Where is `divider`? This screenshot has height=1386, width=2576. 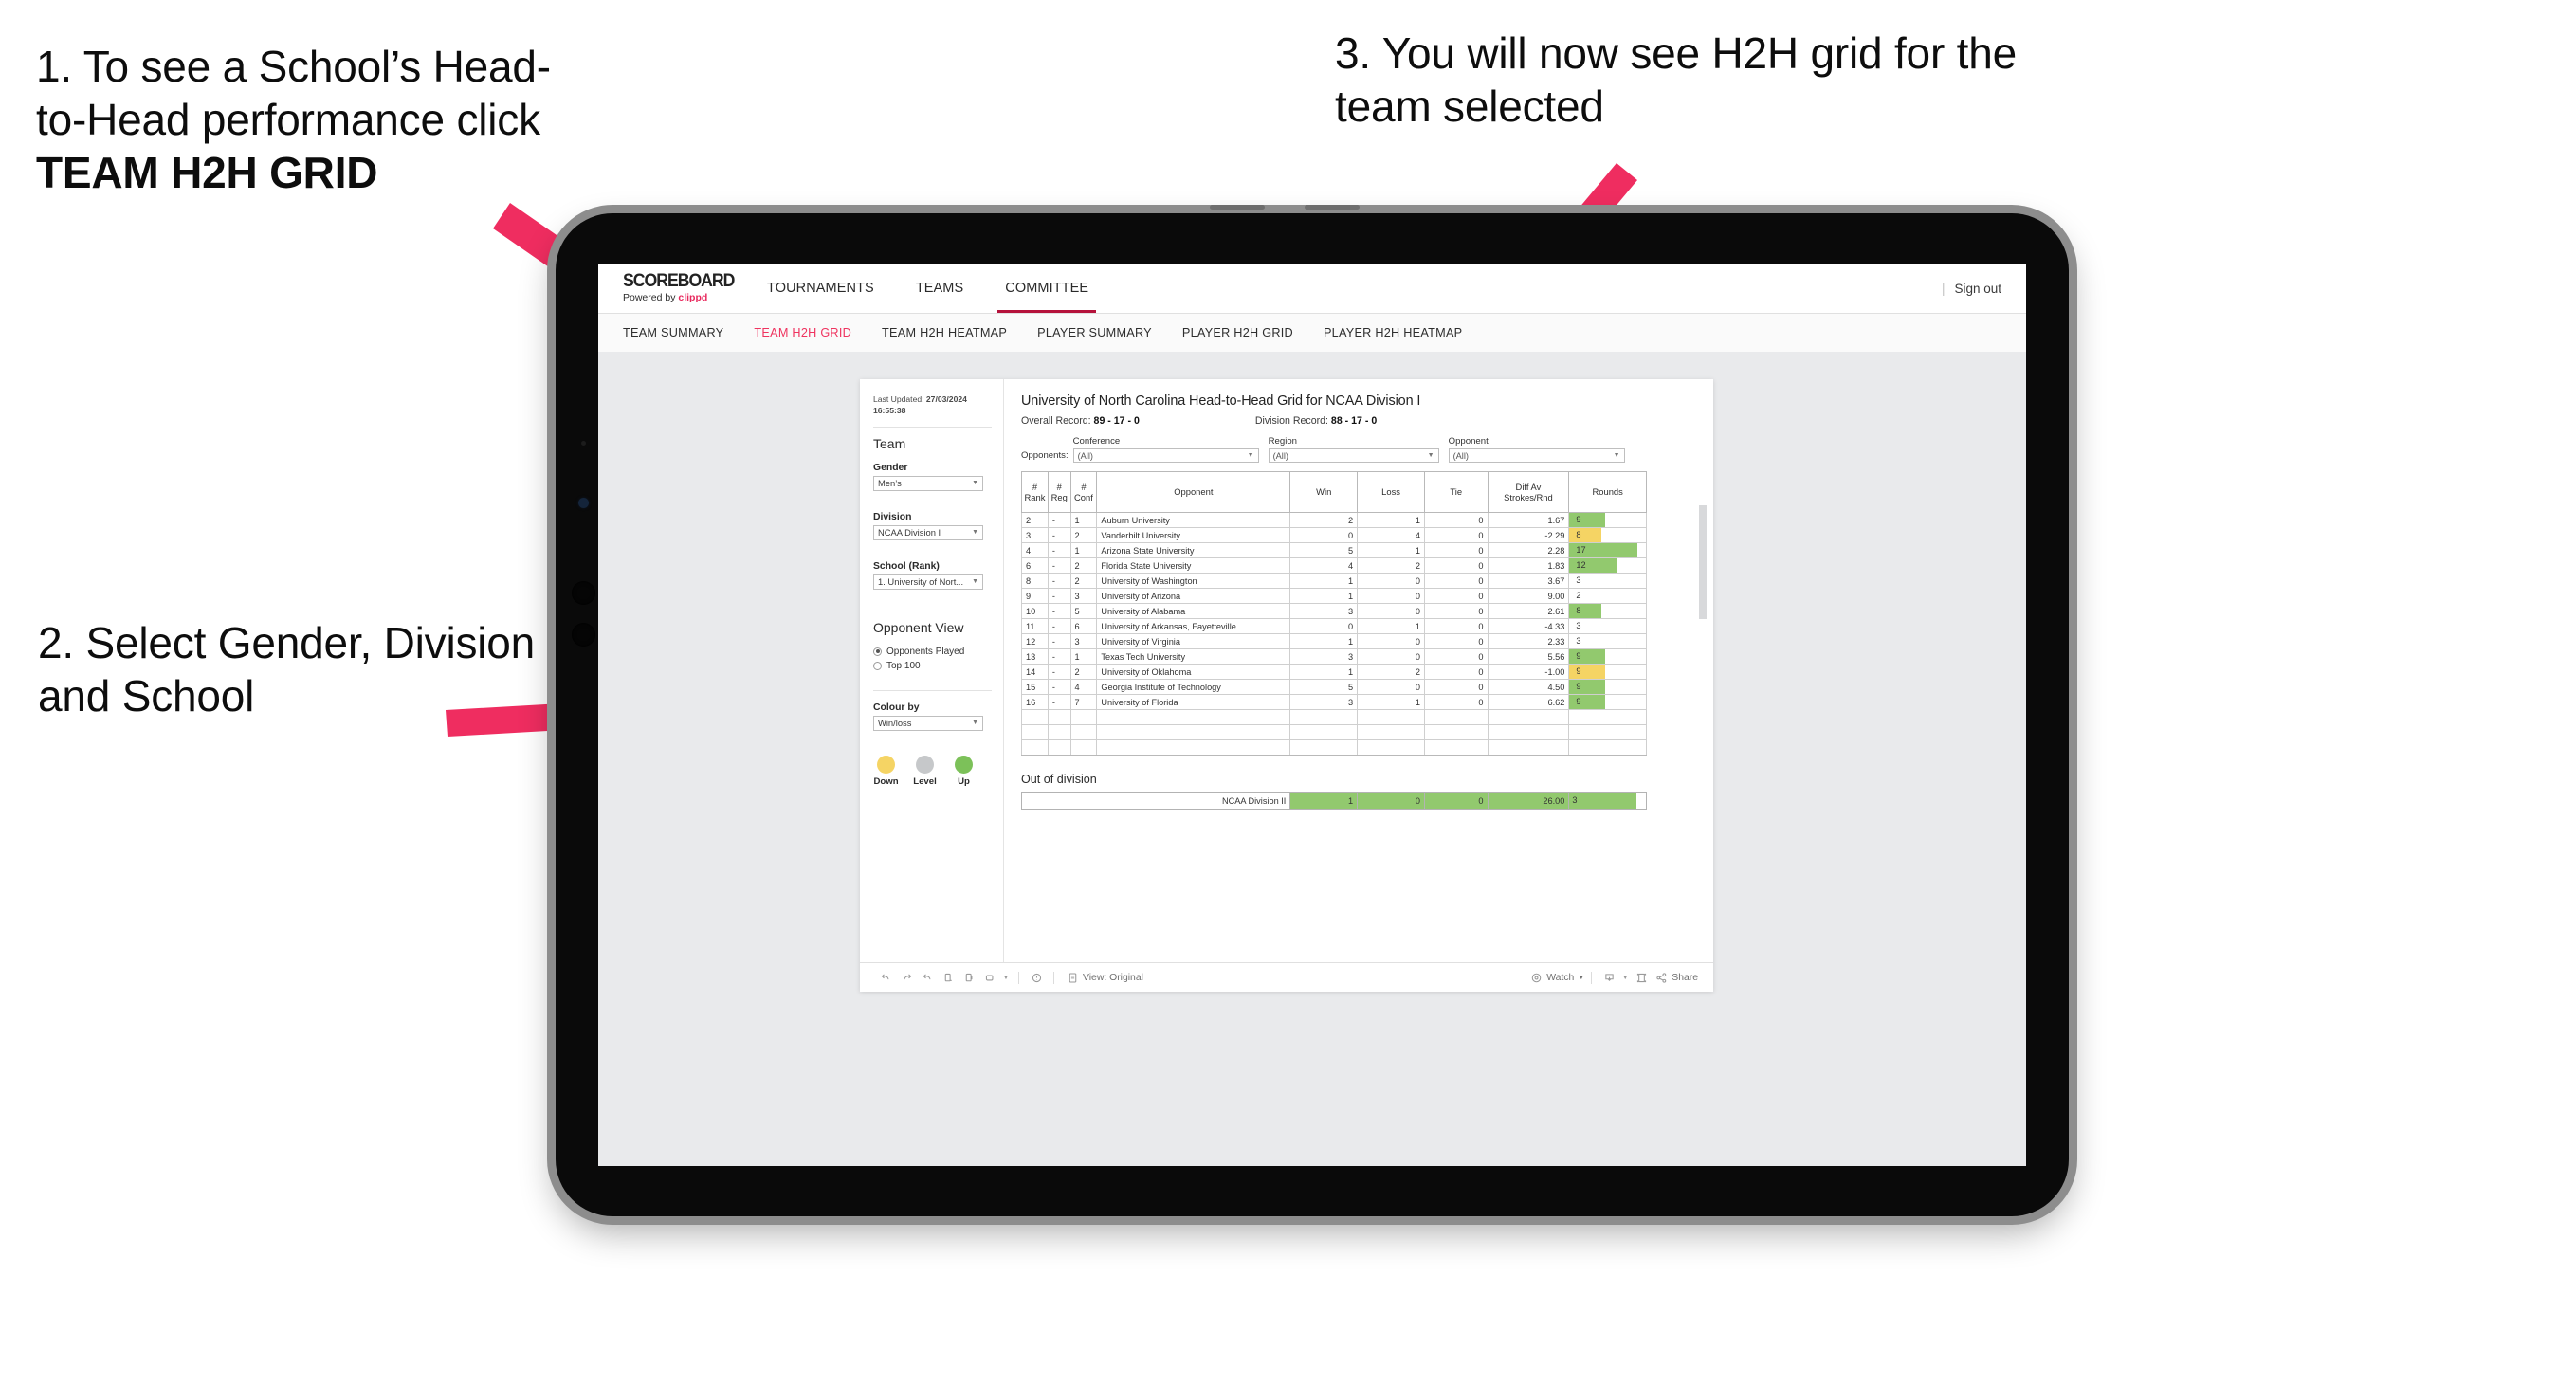
divider is located at coordinates (932, 690).